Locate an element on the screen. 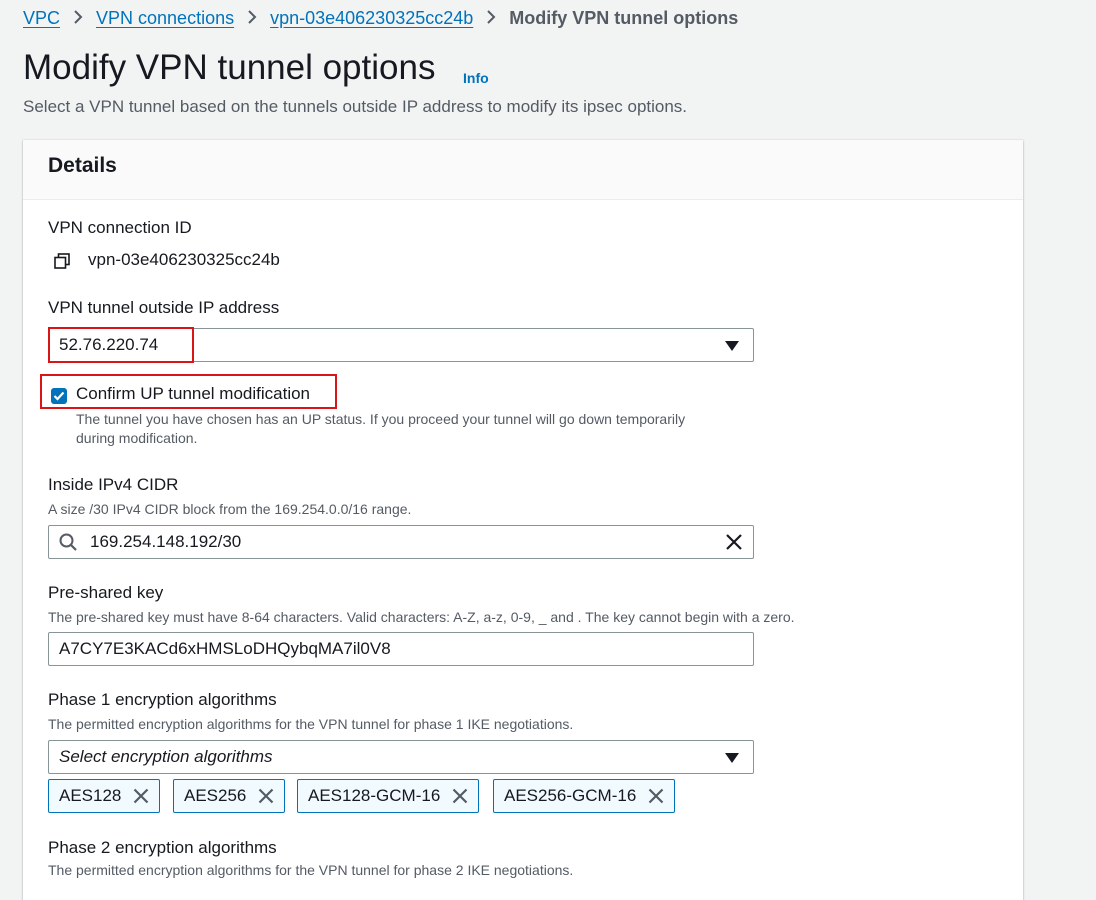 The width and height of the screenshot is (1096, 900). psk-label: Pre-shared key is located at coordinates (106, 592).